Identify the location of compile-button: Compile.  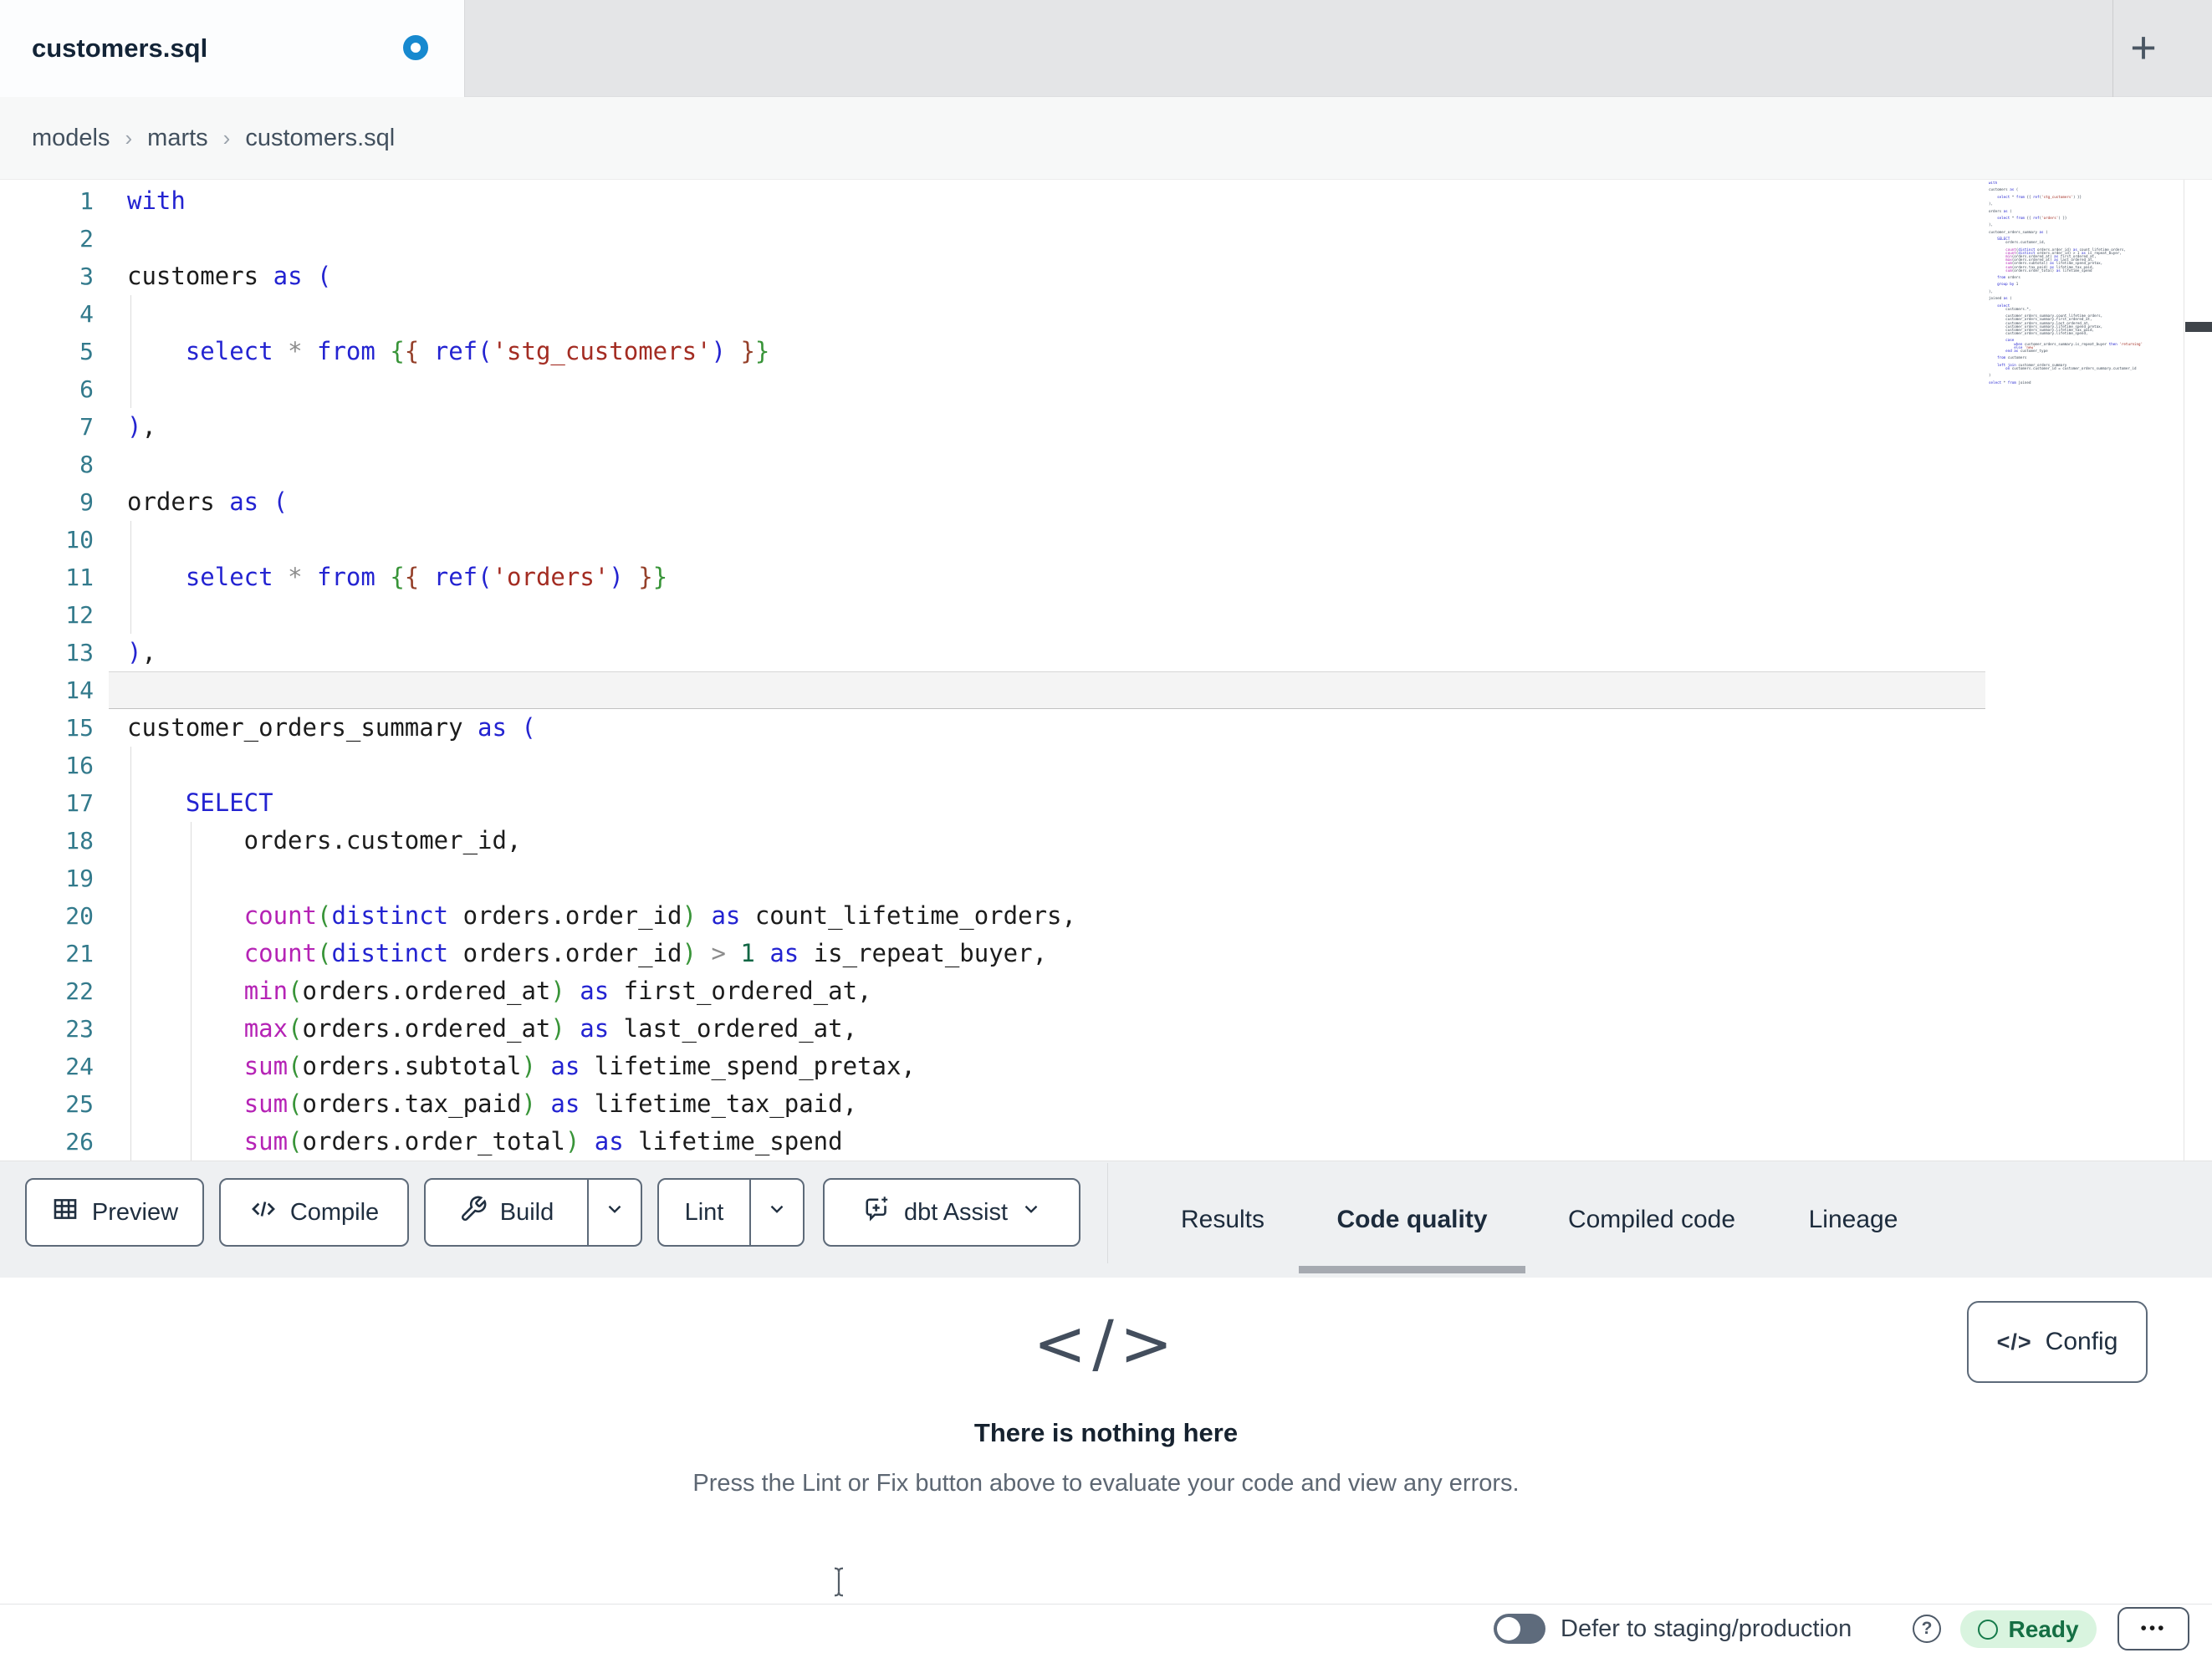
(314, 1212).